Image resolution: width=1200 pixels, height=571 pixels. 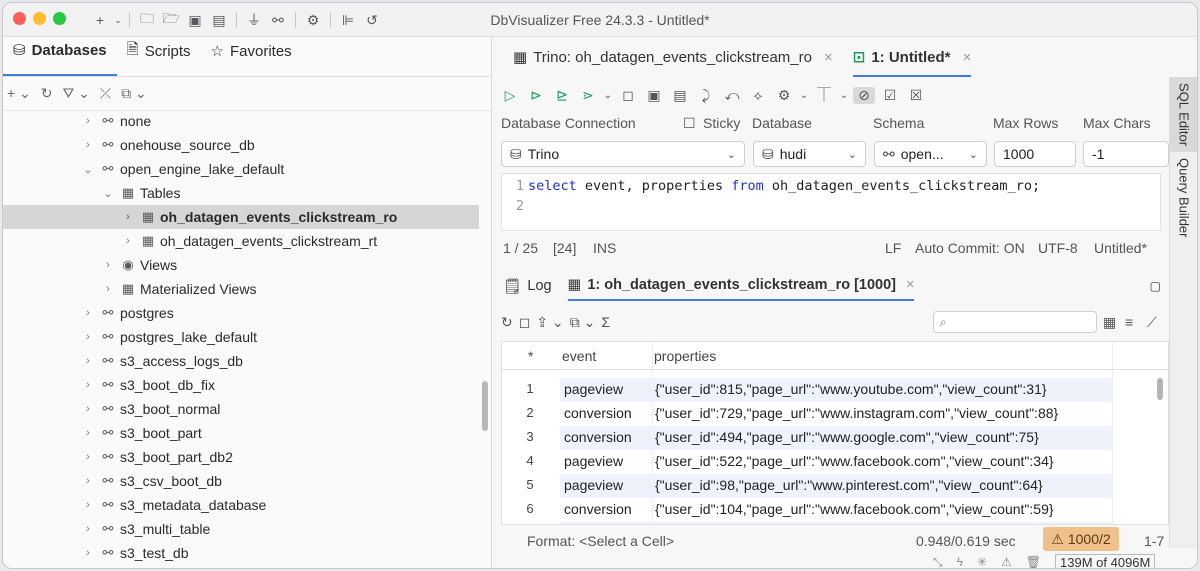 What do you see at coordinates (685, 356) in the screenshot?
I see `column-header-properties: properties` at bounding box center [685, 356].